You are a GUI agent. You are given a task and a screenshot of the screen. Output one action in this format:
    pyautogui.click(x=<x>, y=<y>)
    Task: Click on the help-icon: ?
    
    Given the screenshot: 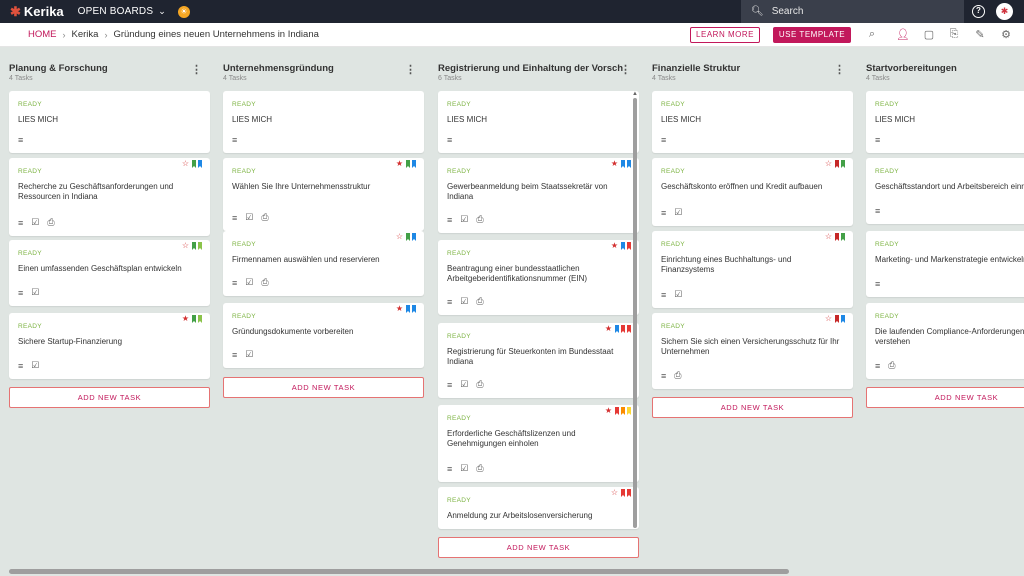 What is the action you would take?
    pyautogui.click(x=978, y=11)
    